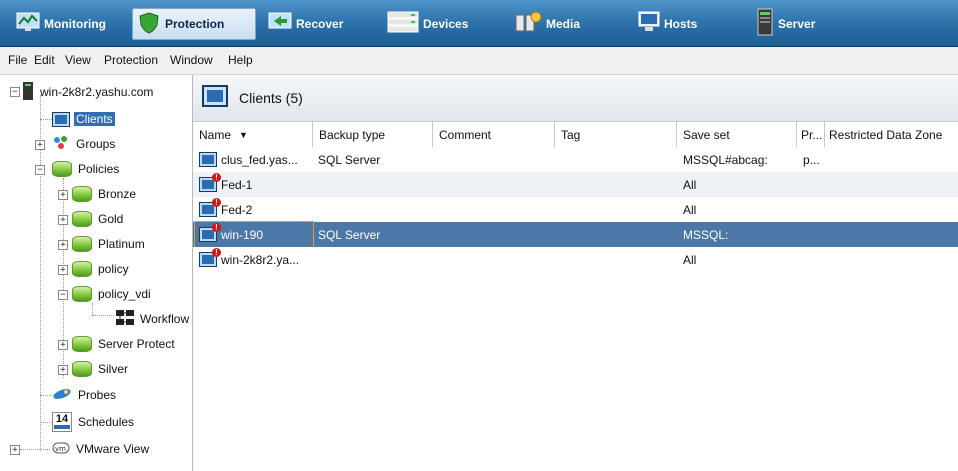 The image size is (958, 471). I want to click on cell-backup-type, so click(375, 209).